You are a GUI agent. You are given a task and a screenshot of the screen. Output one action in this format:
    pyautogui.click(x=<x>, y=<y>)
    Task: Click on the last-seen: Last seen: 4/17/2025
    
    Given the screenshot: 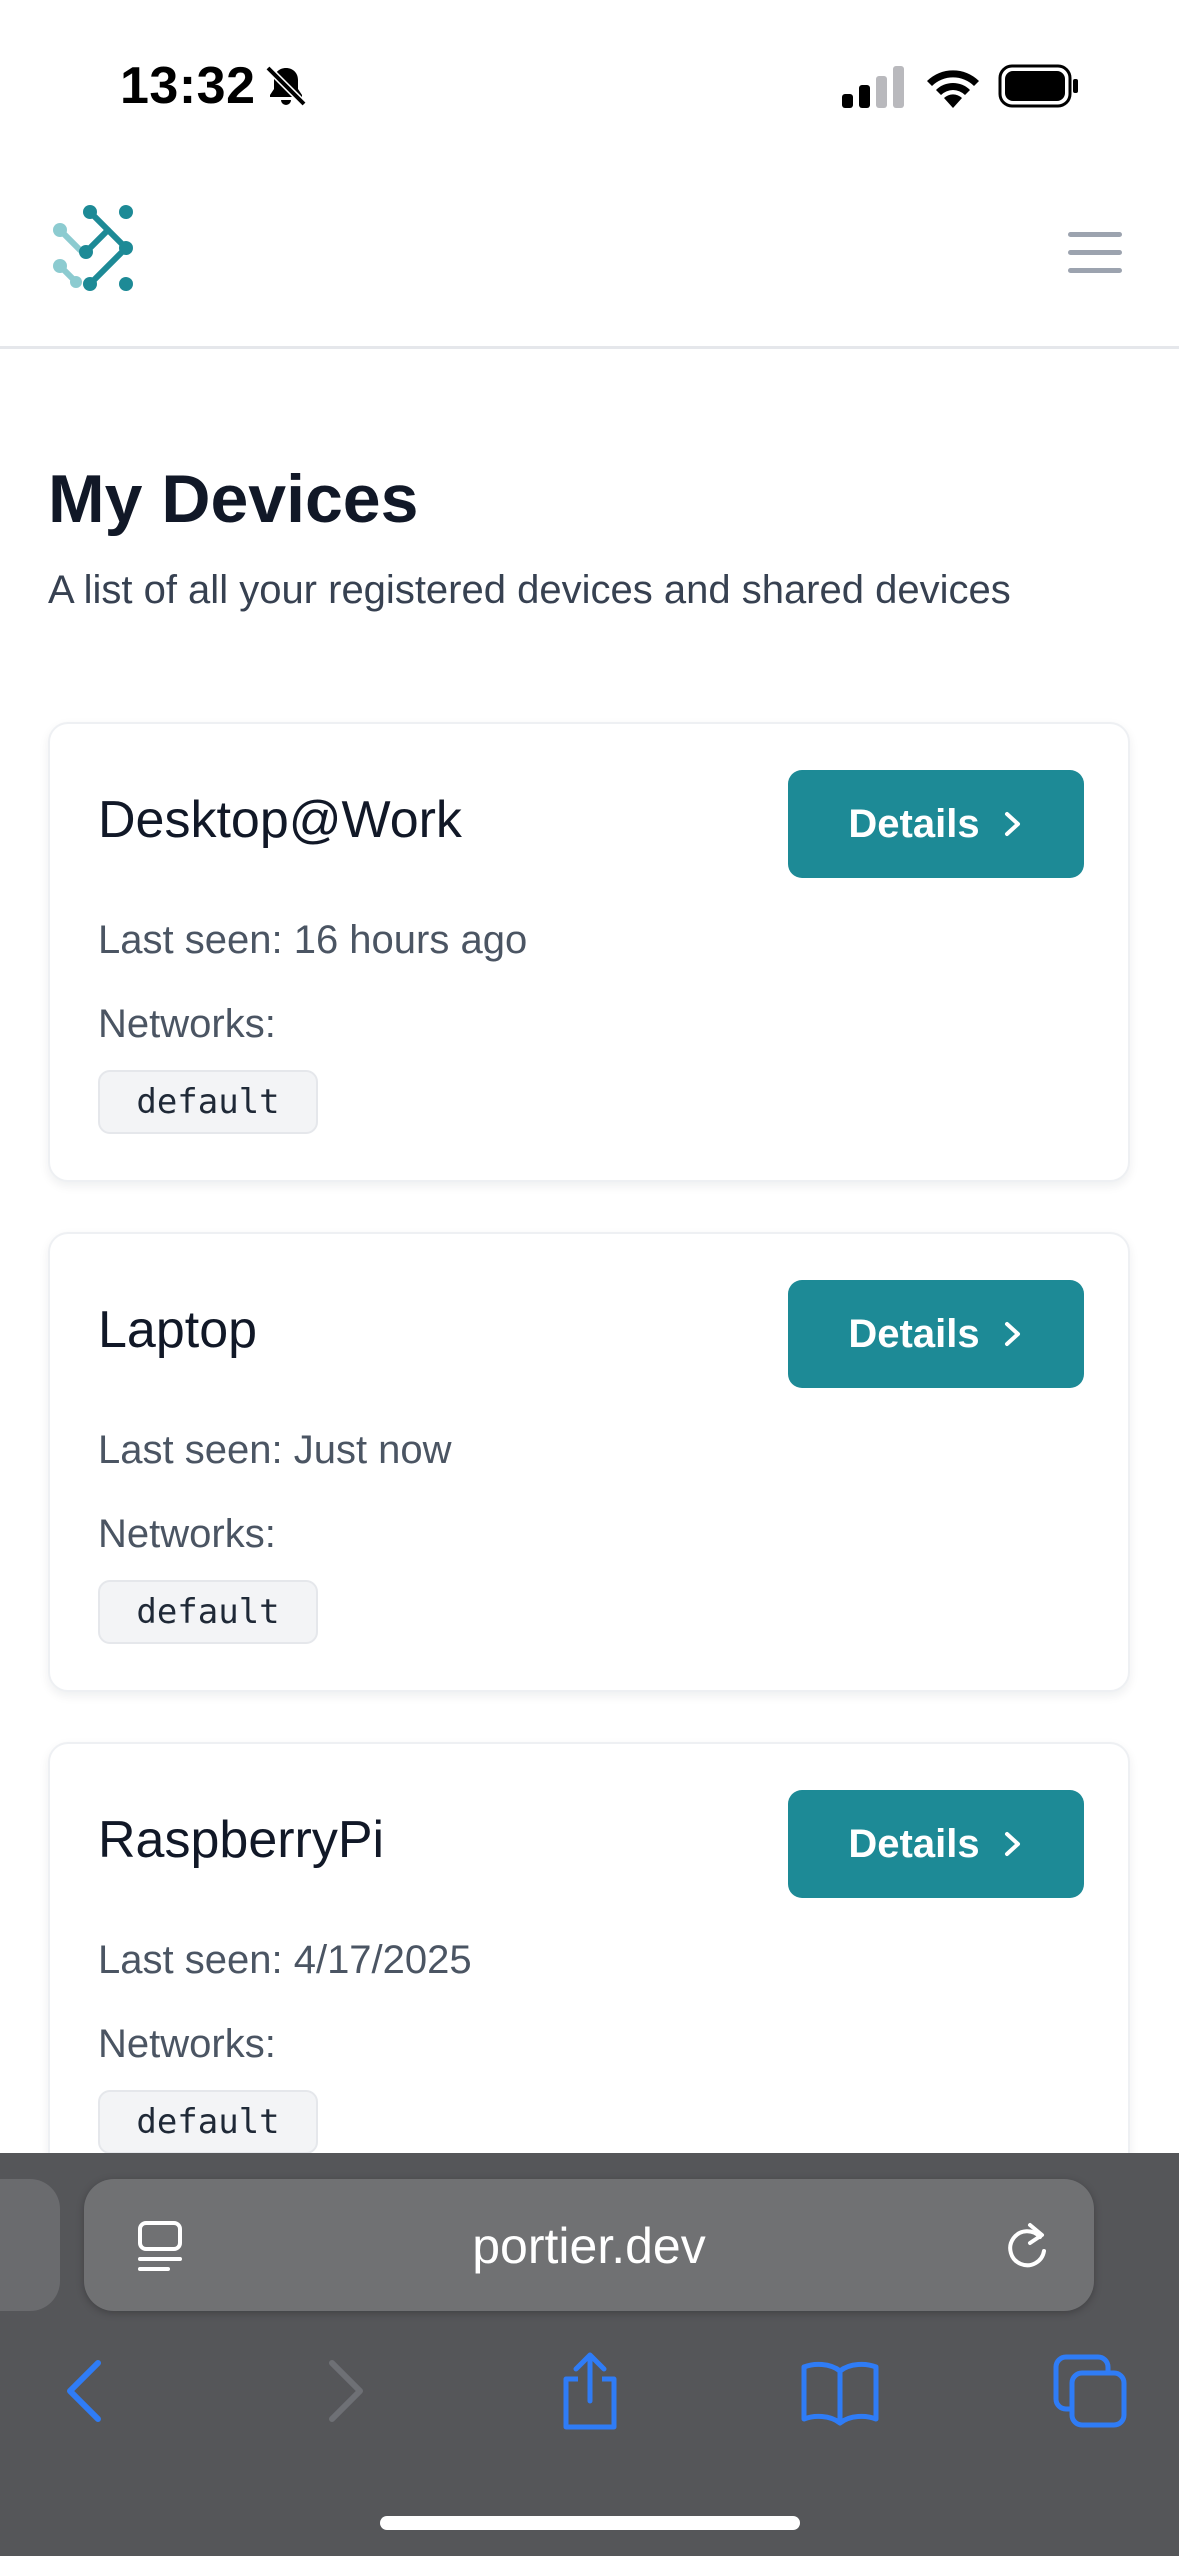 What is the action you would take?
    pyautogui.click(x=285, y=1960)
    